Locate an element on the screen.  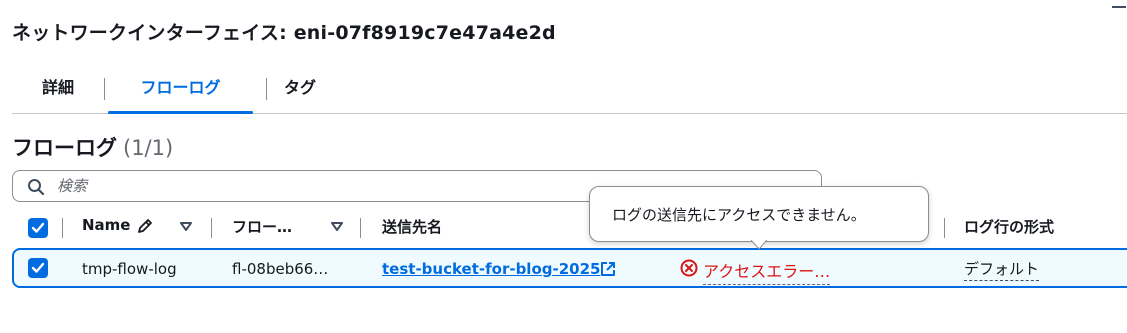
column-header-log-format: ログ行の形式 is located at coordinates (1009, 226).